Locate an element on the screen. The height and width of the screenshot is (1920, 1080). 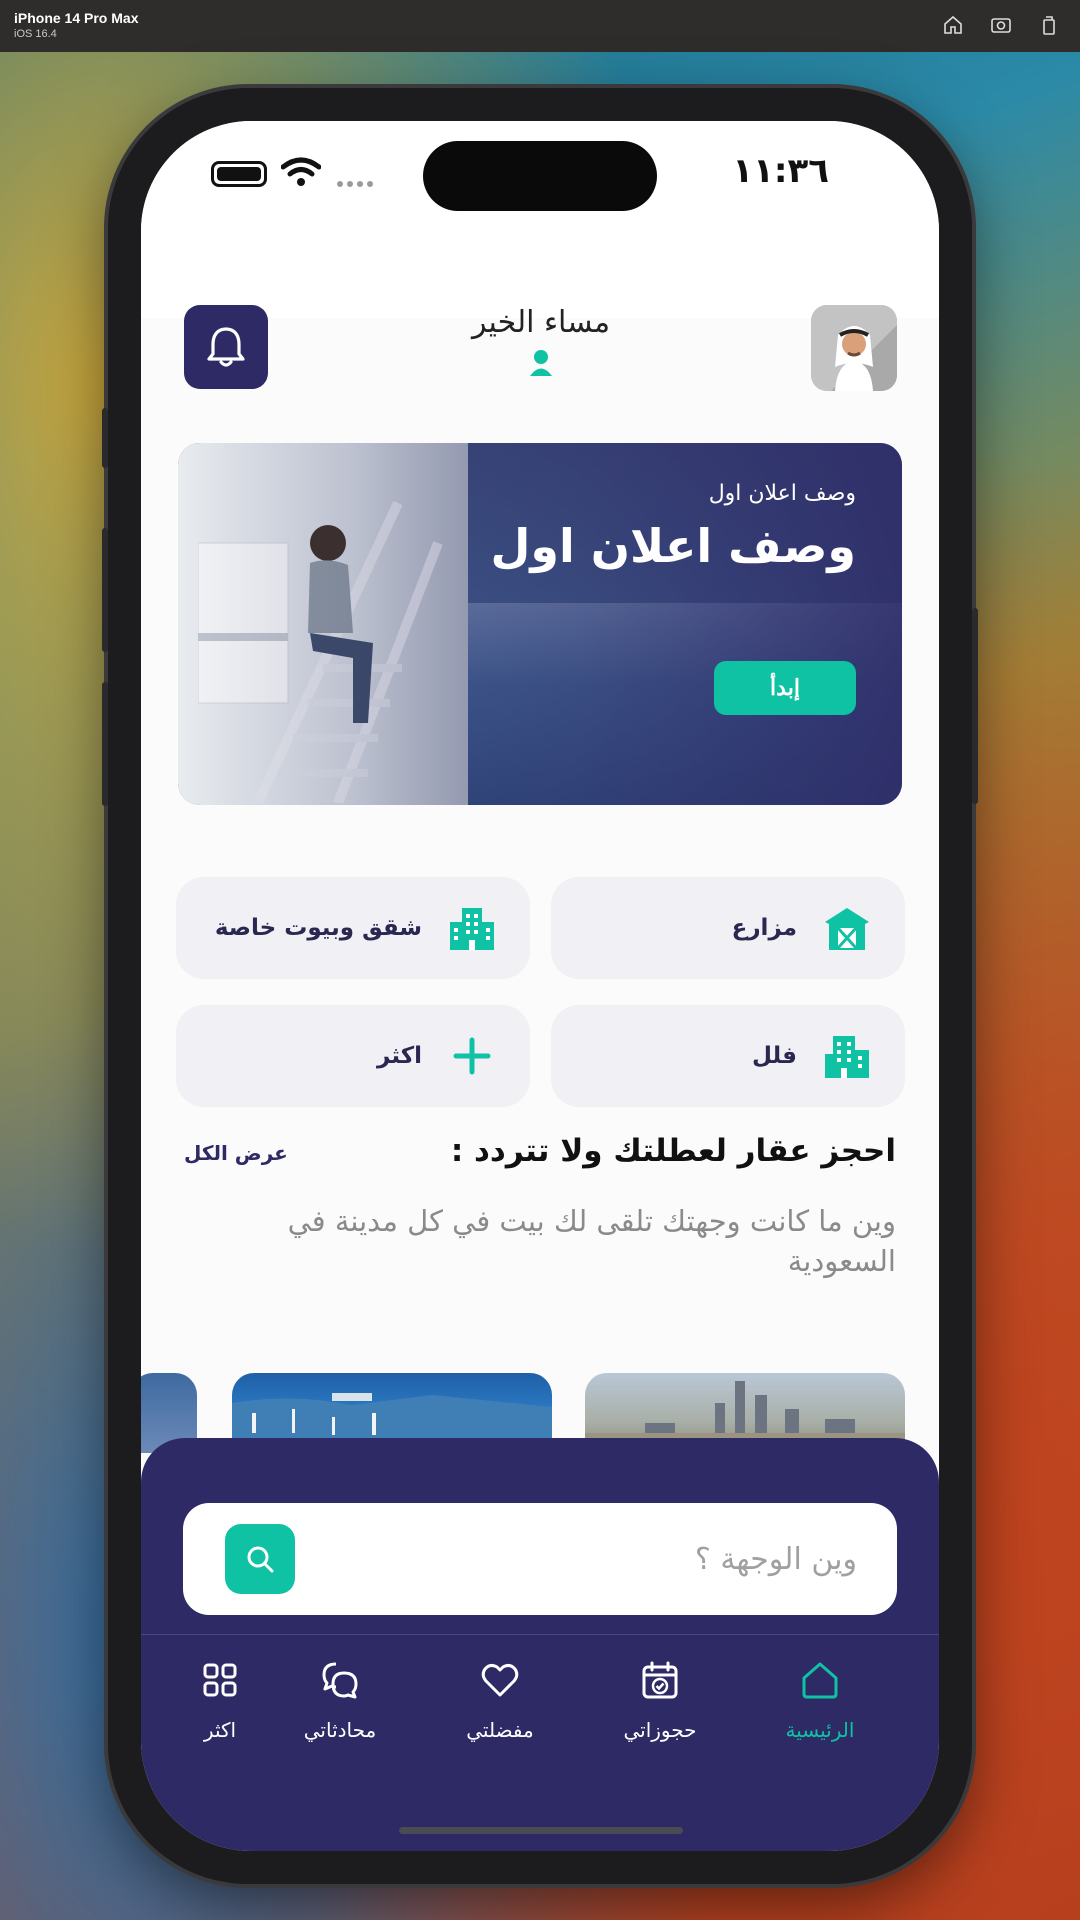
grid-icon is located at coordinates (220, 1680).